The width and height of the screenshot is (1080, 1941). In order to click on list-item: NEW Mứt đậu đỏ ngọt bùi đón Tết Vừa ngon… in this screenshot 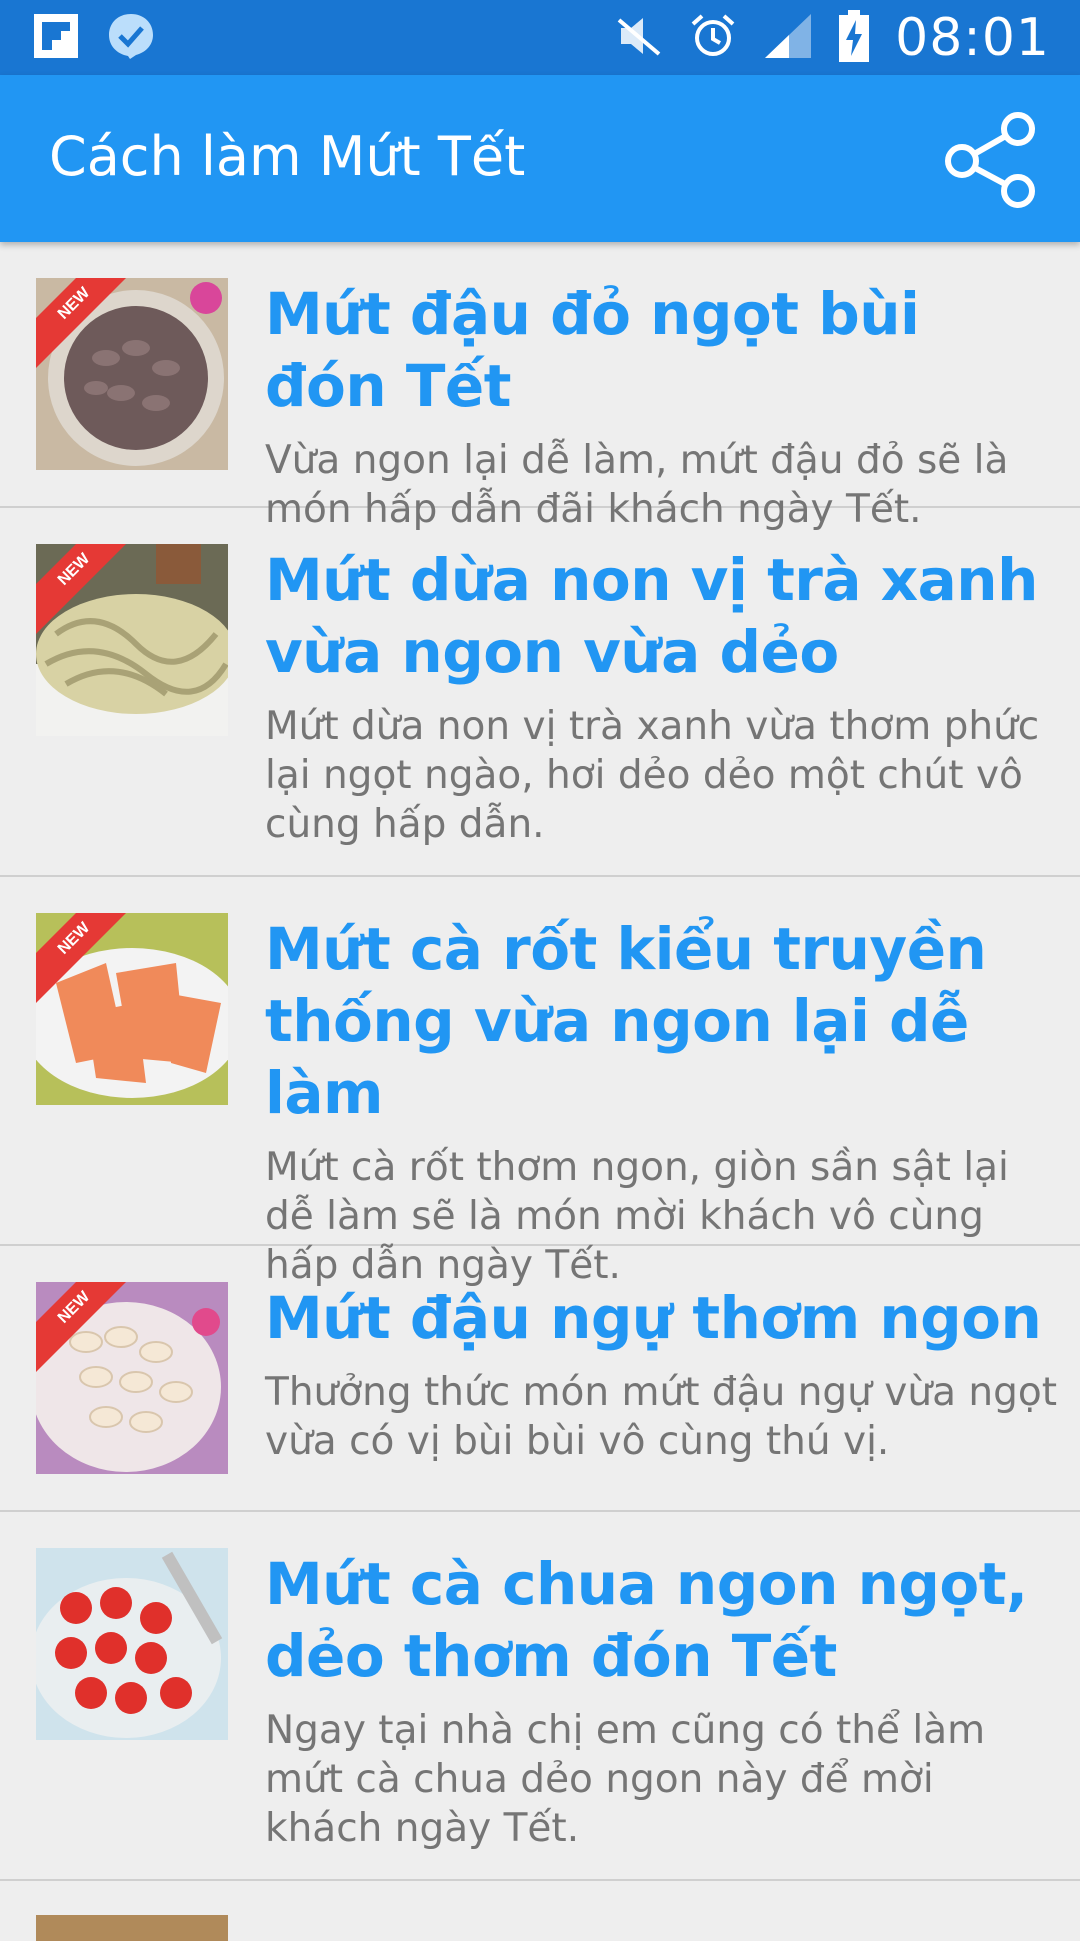, I will do `click(540, 387)`.